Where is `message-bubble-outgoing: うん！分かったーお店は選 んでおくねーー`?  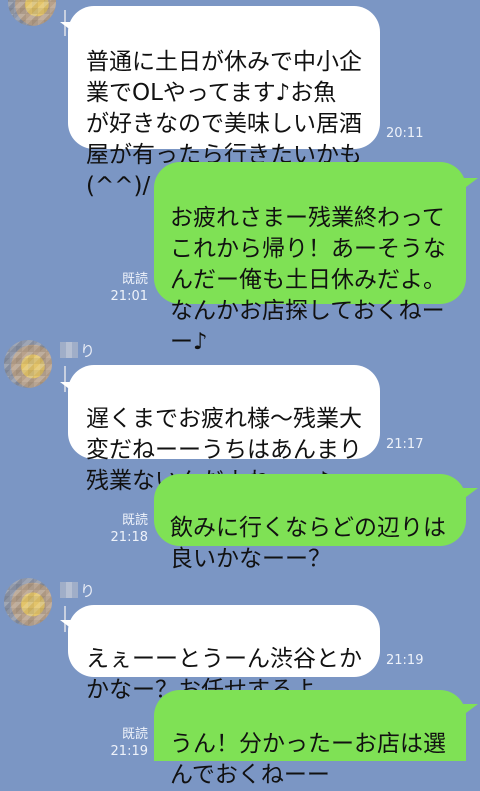
message-bubble-outgoing: うん！分かったーお店は選 んでおくねーー is located at coordinates (310, 739).